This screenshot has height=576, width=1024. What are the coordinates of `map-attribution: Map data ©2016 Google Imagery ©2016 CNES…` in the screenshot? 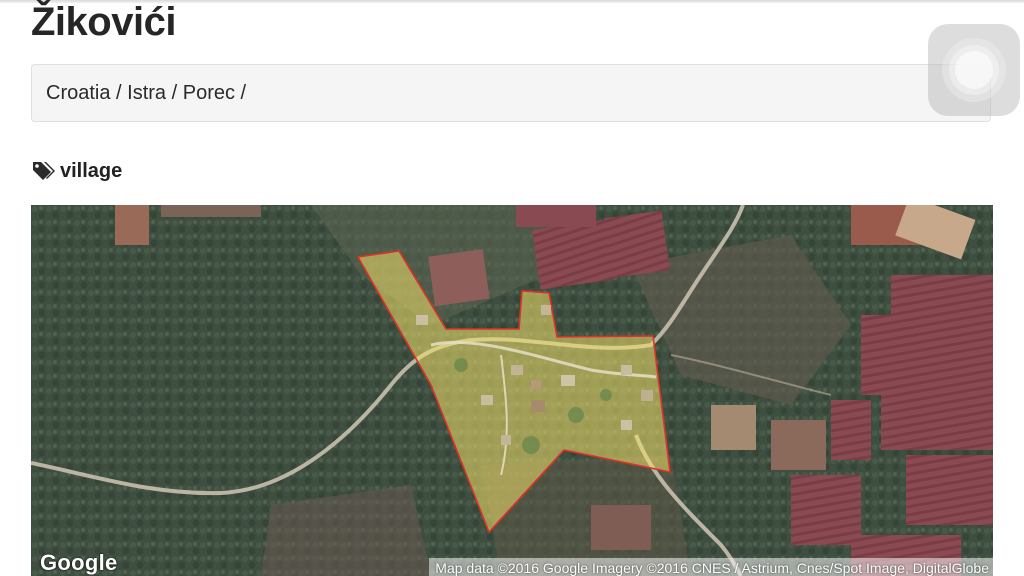 It's located at (711, 567).